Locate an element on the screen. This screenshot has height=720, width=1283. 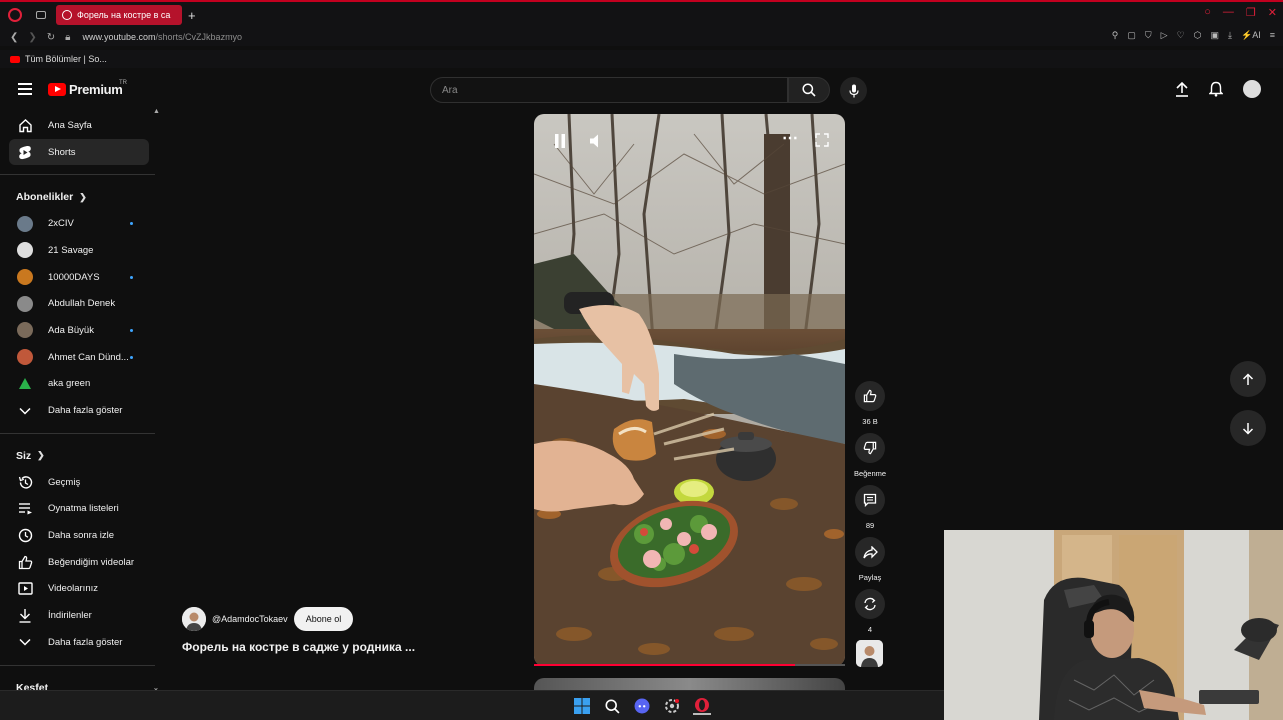
aria-ai-button: ⚡AI is located at coordinates (1251, 35).